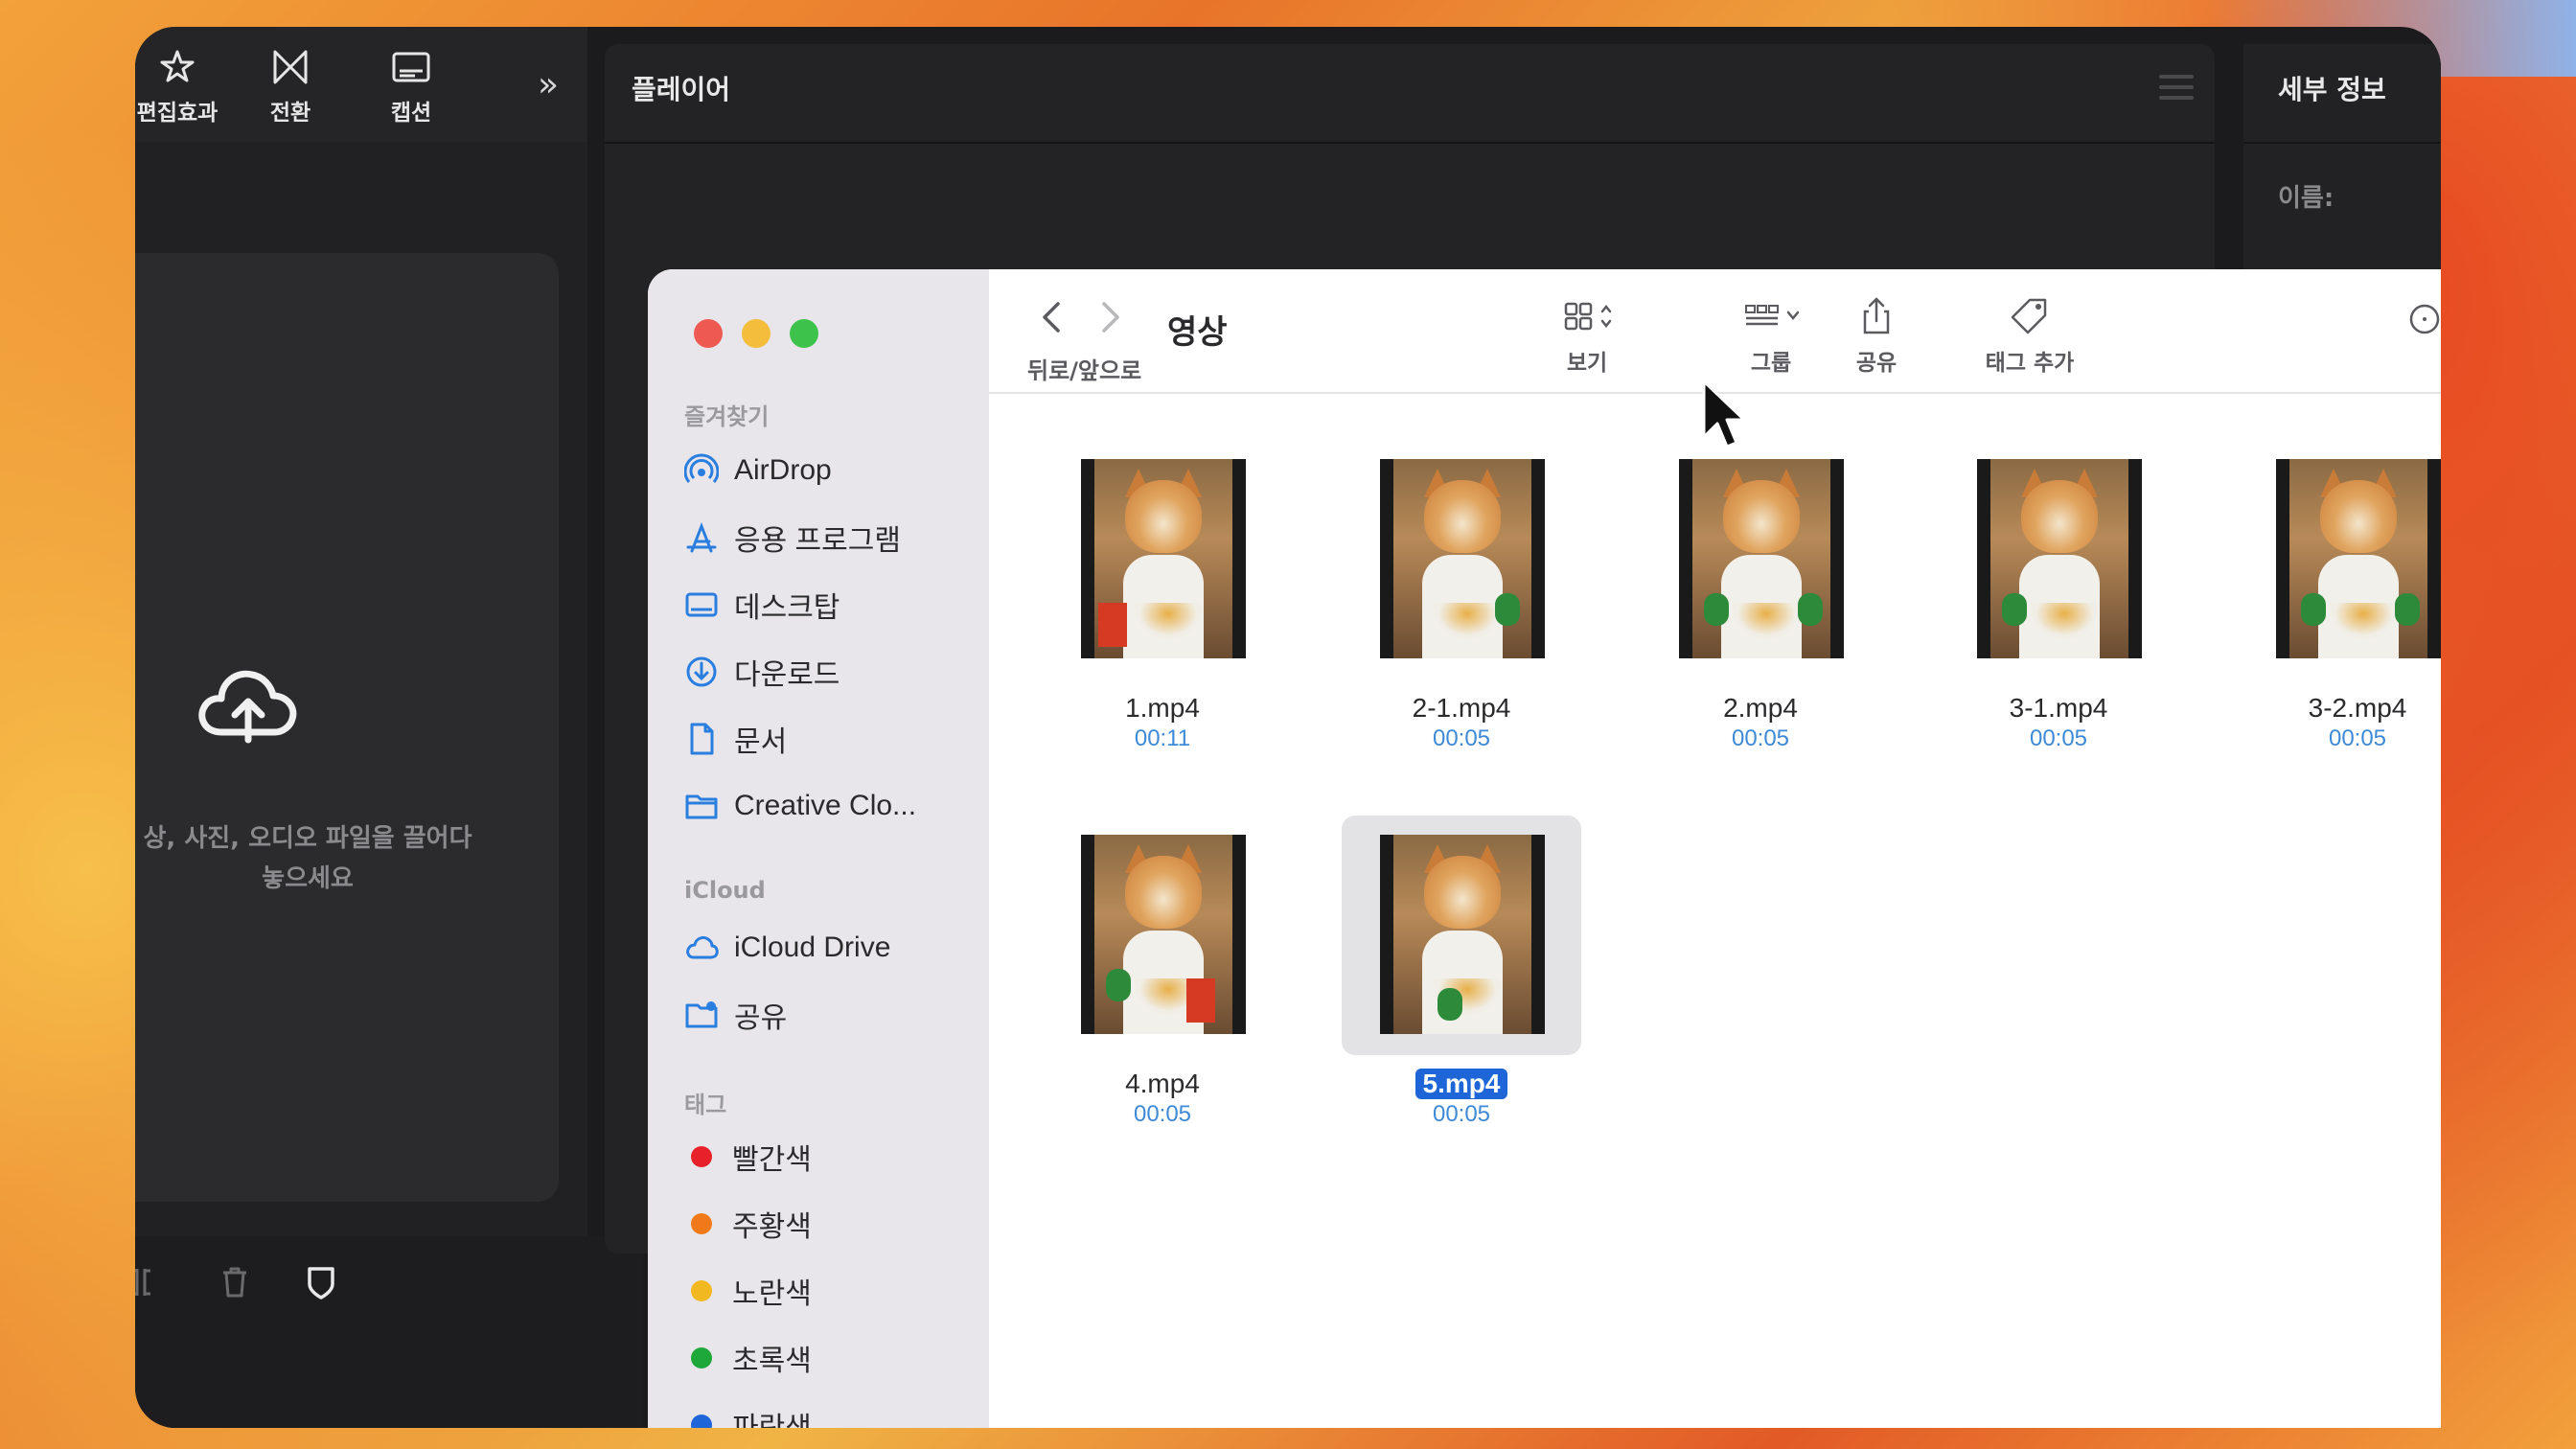  Describe the element at coordinates (347, 727) in the screenshot. I see `media-dropzone: 상, 사진, 오디오 파일을 끌어다 놓으세요` at that location.